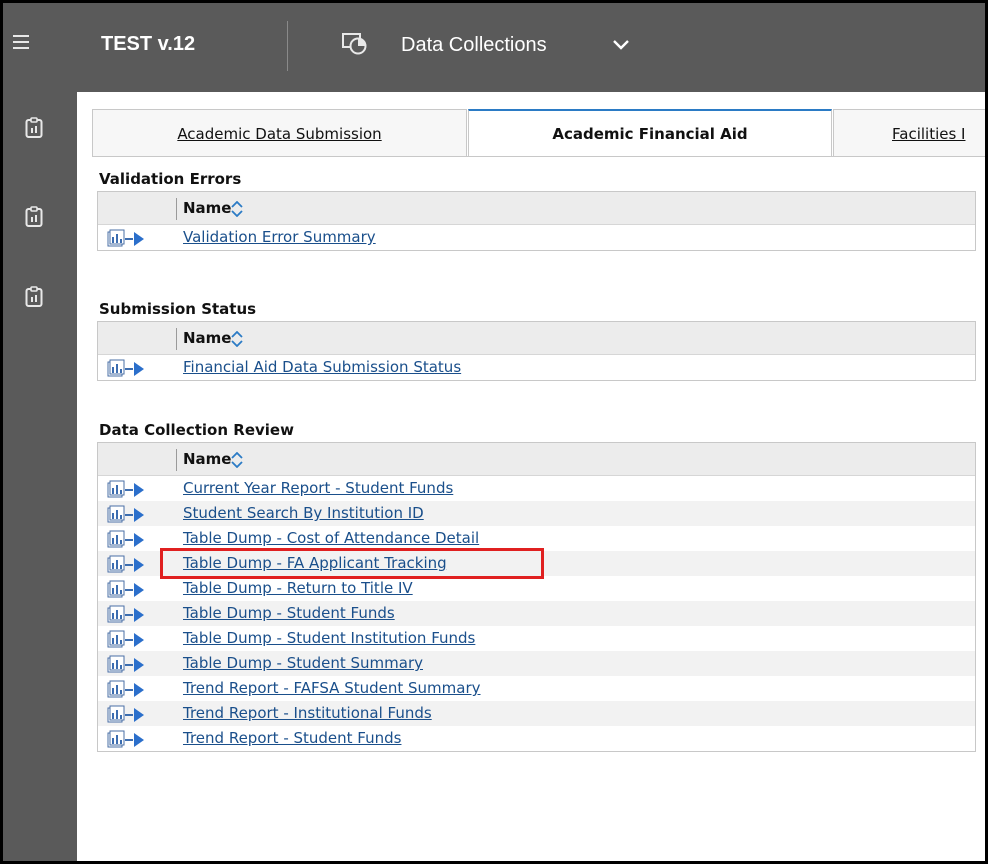  Describe the element at coordinates (322, 367) in the screenshot. I see `report-link: Financial Aid Data Submission Status` at that location.